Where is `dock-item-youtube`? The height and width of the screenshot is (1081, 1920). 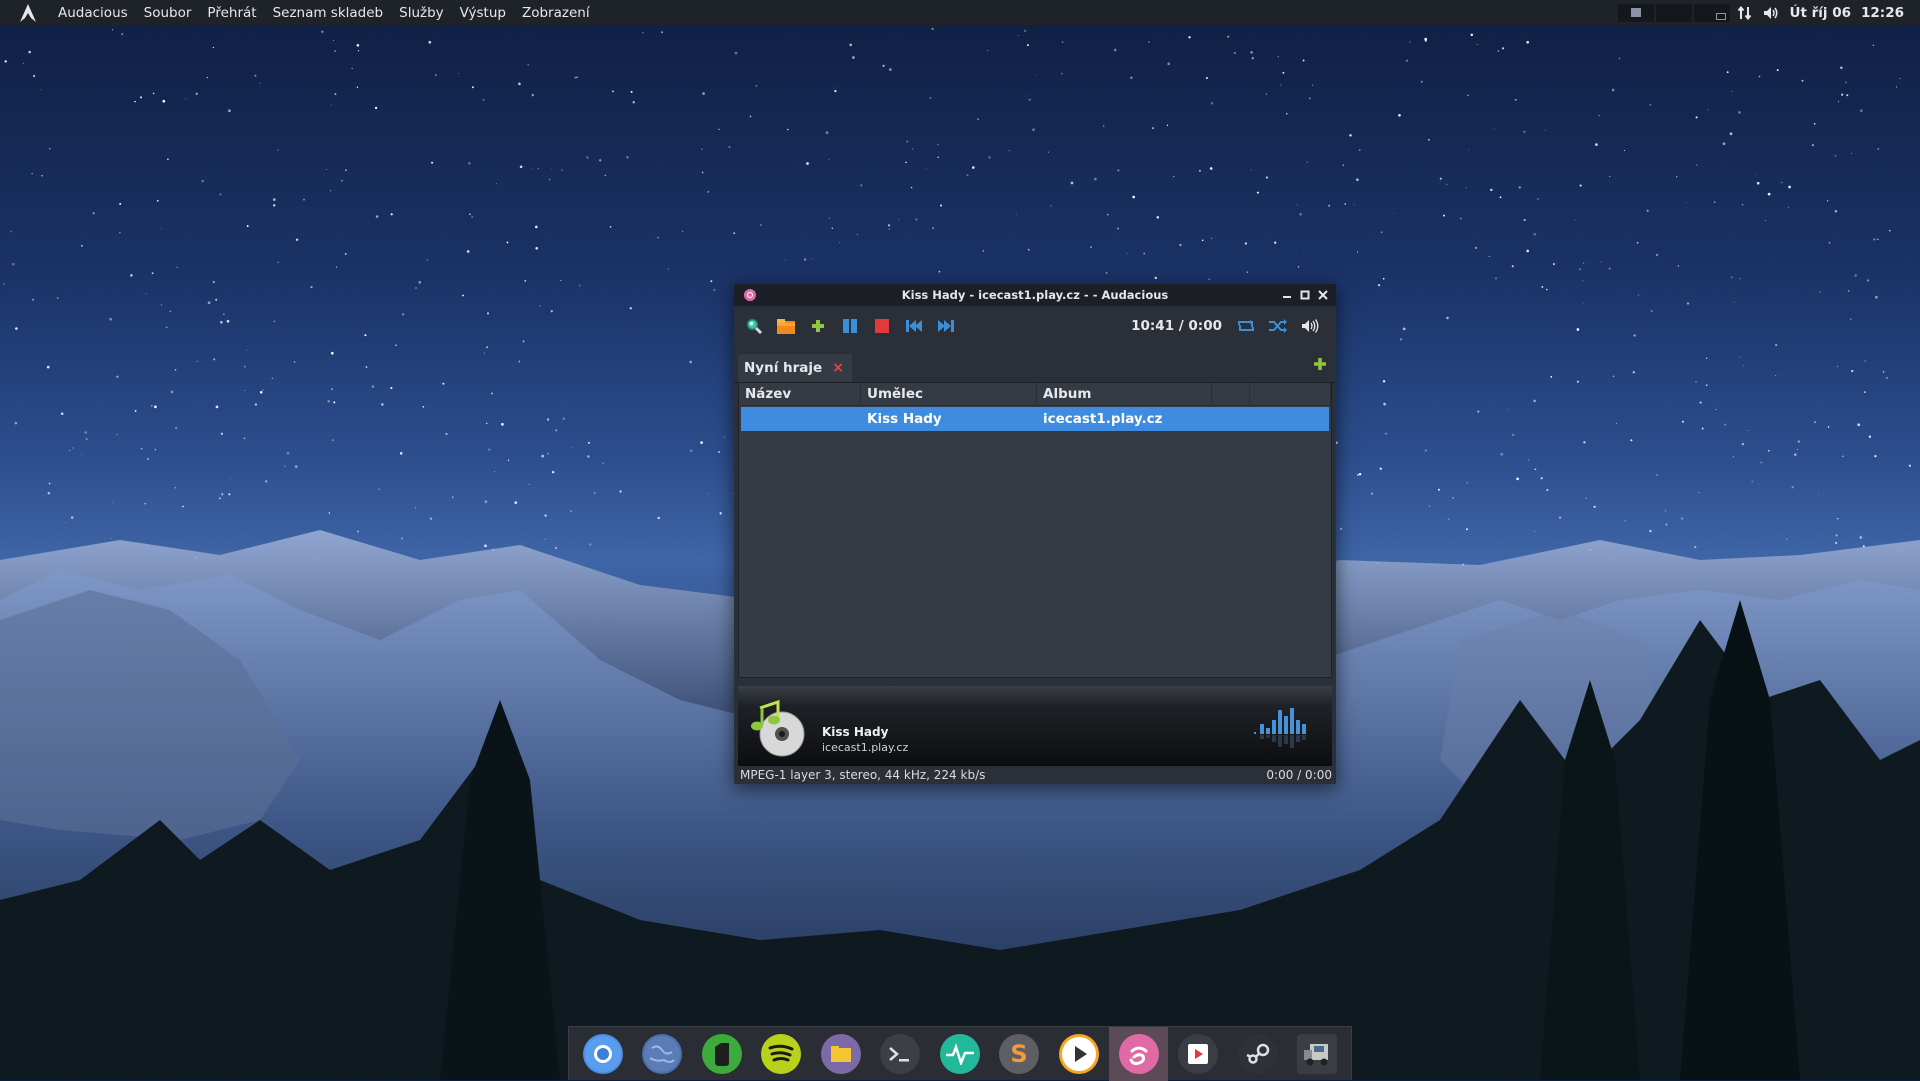 dock-item-youtube is located at coordinates (1198, 1054).